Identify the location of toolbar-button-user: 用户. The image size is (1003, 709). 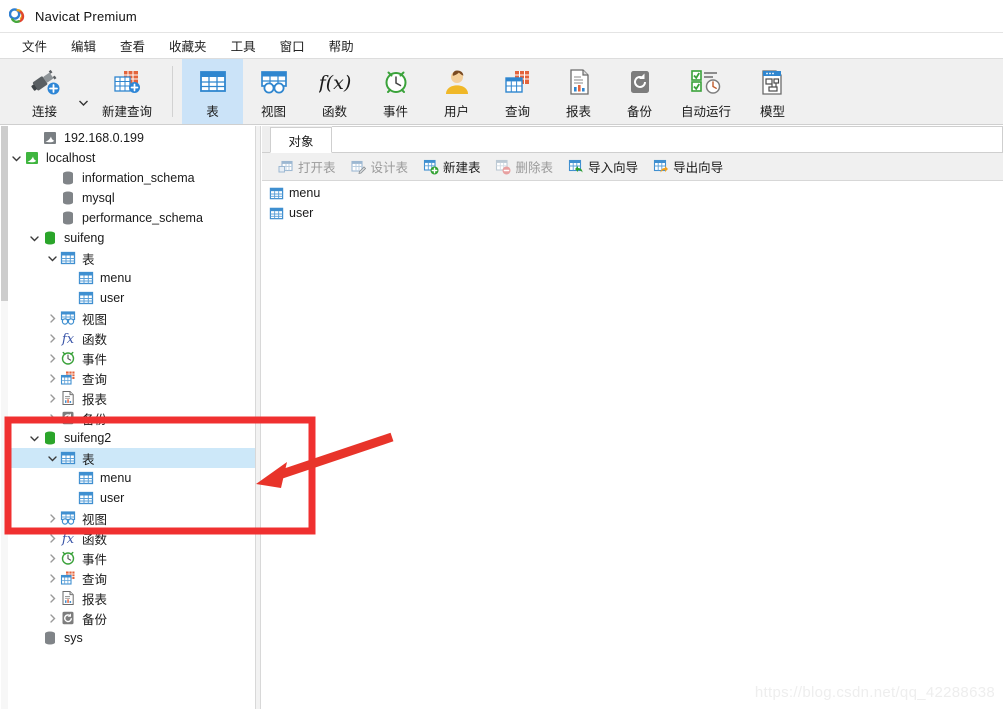
(456, 91).